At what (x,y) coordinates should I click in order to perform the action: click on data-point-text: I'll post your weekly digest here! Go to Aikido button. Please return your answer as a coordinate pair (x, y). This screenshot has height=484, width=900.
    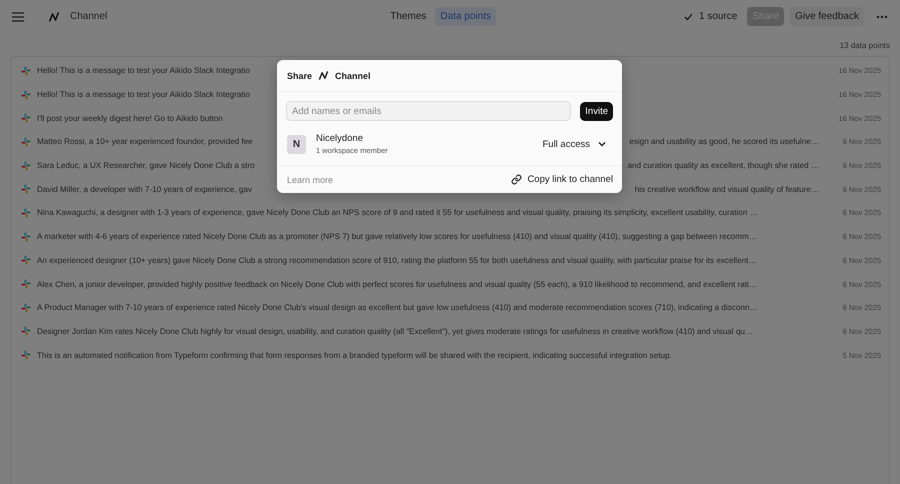
    Looking at the image, I should click on (130, 118).